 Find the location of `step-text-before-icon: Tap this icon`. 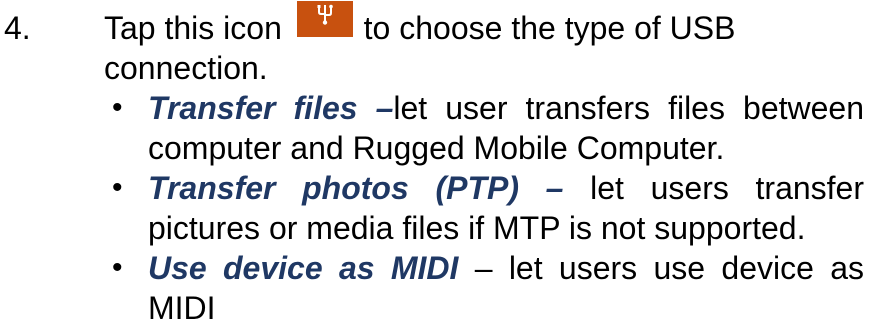

step-text-before-icon: Tap this icon is located at coordinates (193, 28).